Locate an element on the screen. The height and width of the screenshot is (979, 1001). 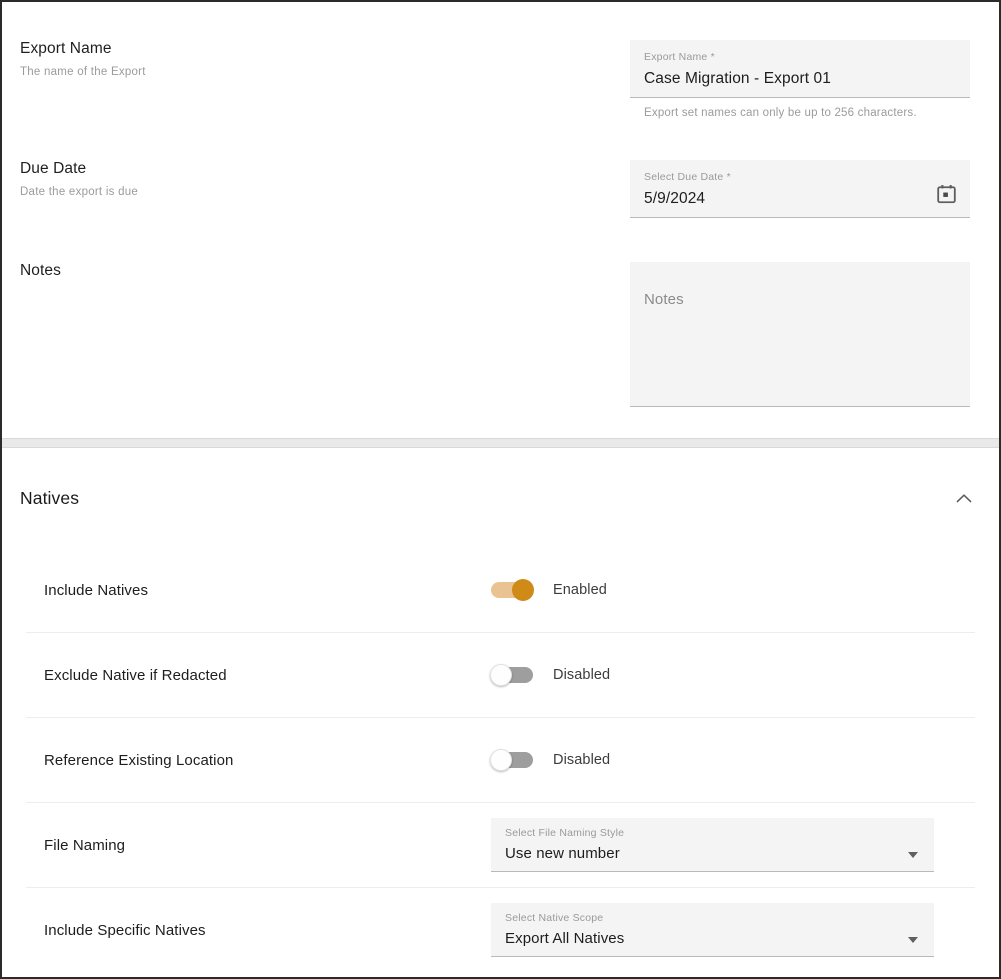
export-name-value: Case Migration - Export 01 is located at coordinates (737, 78).